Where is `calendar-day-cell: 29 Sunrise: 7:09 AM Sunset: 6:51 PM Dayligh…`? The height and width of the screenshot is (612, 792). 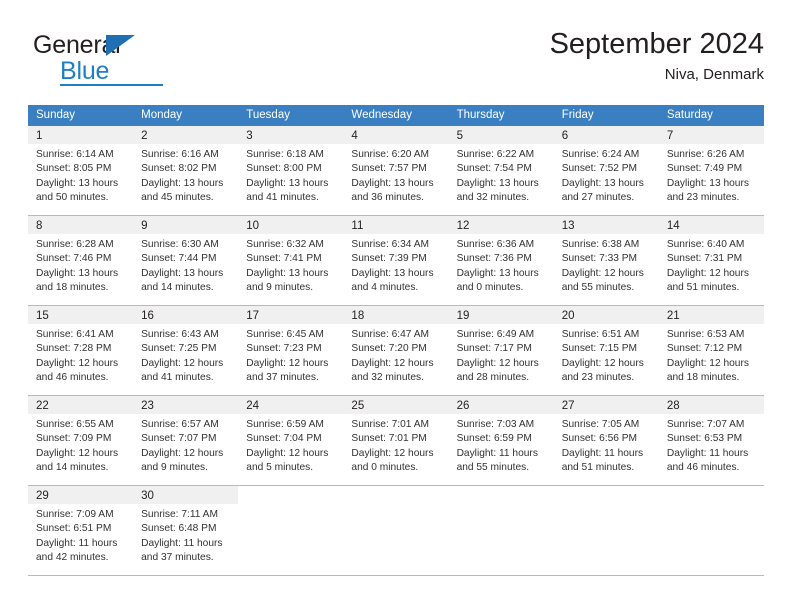 calendar-day-cell: 29 Sunrise: 7:09 AM Sunset: 6:51 PM Dayligh… is located at coordinates (81, 530).